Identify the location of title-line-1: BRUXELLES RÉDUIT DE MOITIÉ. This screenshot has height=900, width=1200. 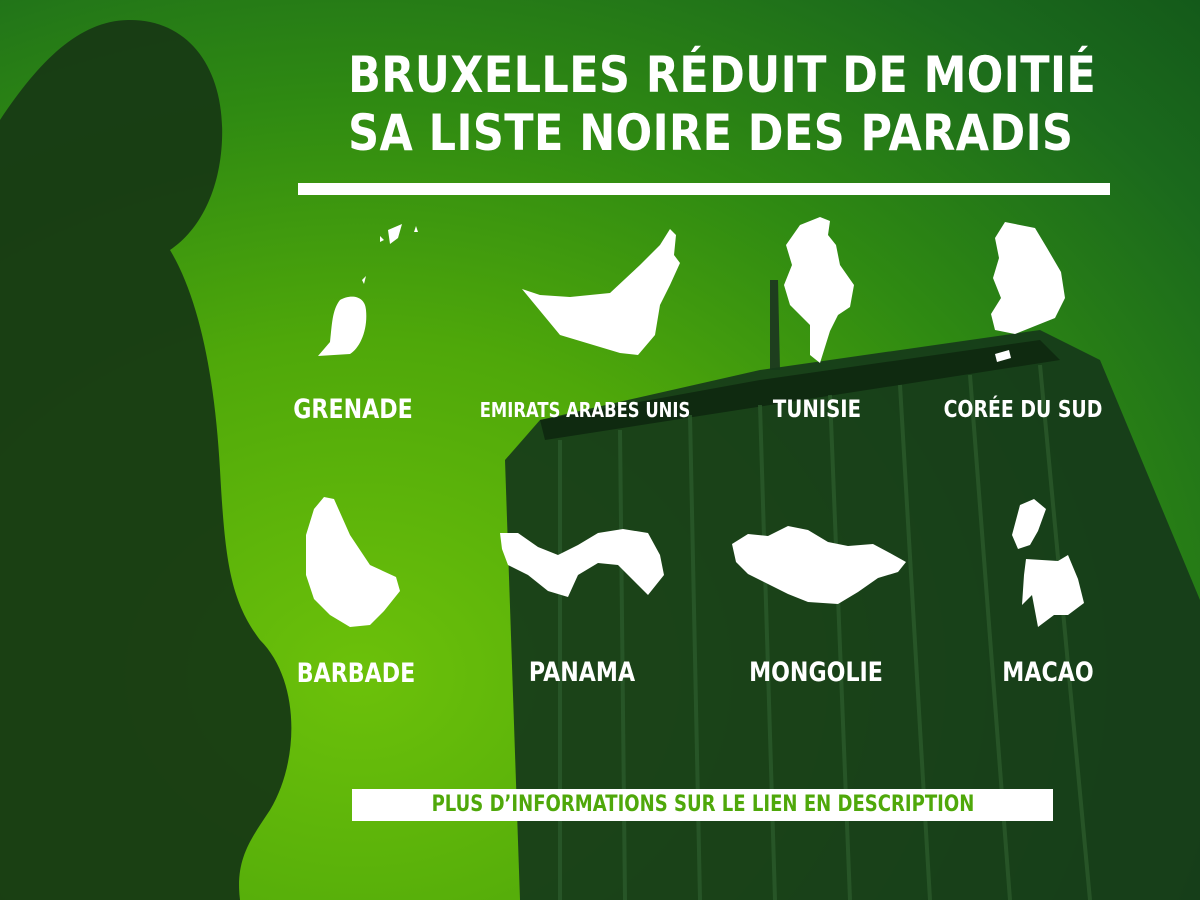
(722, 75).